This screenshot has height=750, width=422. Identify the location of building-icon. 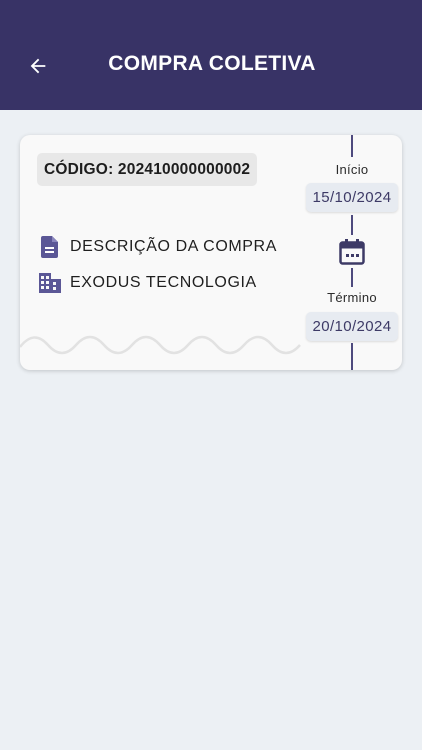
(50, 283).